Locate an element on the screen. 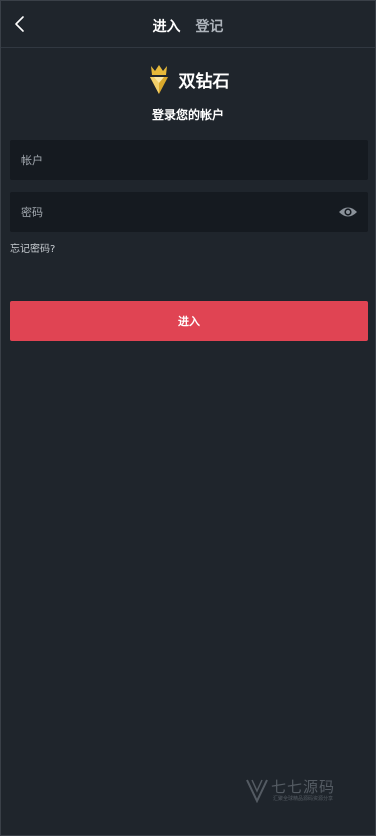  auth-tabs: 进入 登记 is located at coordinates (188, 26).